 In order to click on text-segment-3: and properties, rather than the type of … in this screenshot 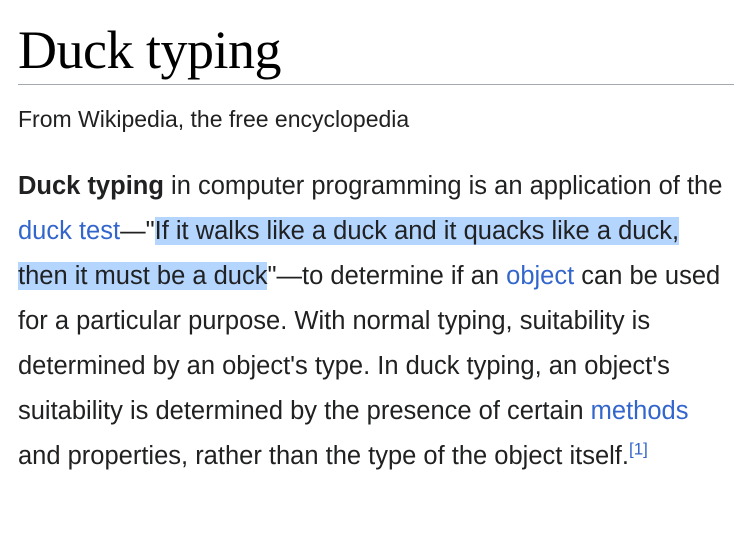, I will do `click(323, 456)`.